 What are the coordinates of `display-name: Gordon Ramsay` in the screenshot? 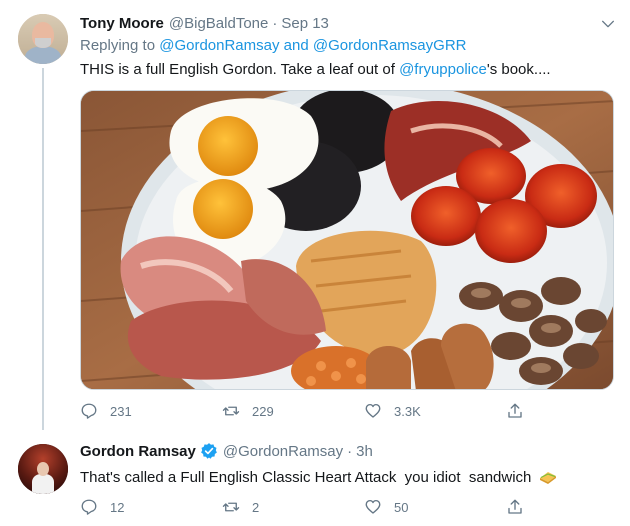 It's located at (138, 451).